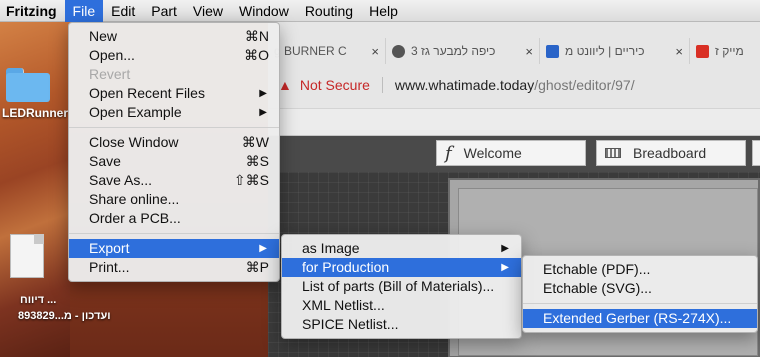 The image size is (760, 357). What do you see at coordinates (346, 267) in the screenshot?
I see `menu-item-label: for Production` at bounding box center [346, 267].